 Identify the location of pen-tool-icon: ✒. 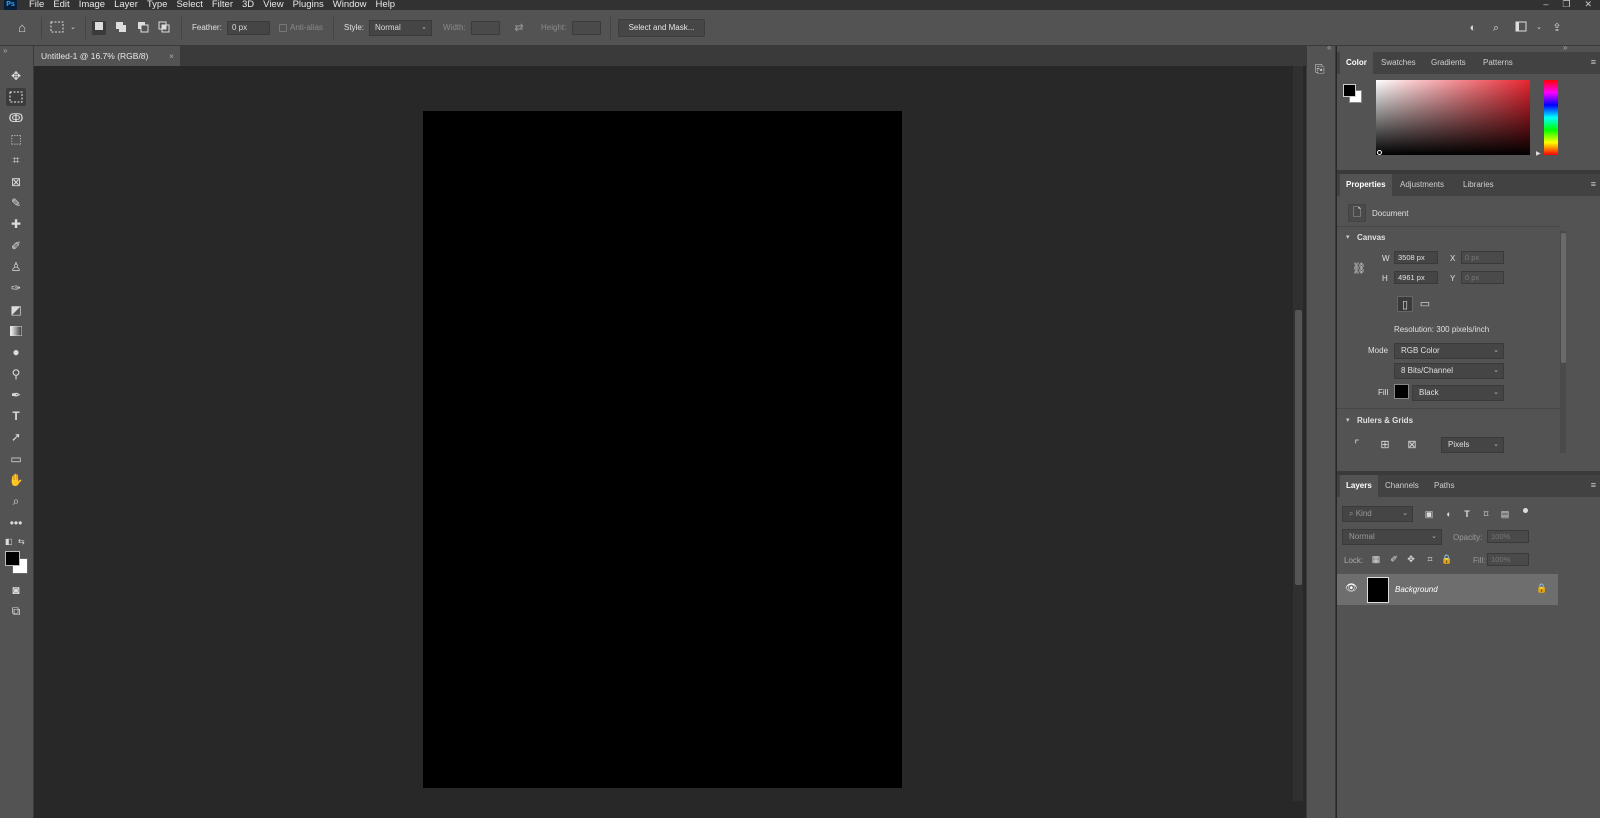
(16, 395).